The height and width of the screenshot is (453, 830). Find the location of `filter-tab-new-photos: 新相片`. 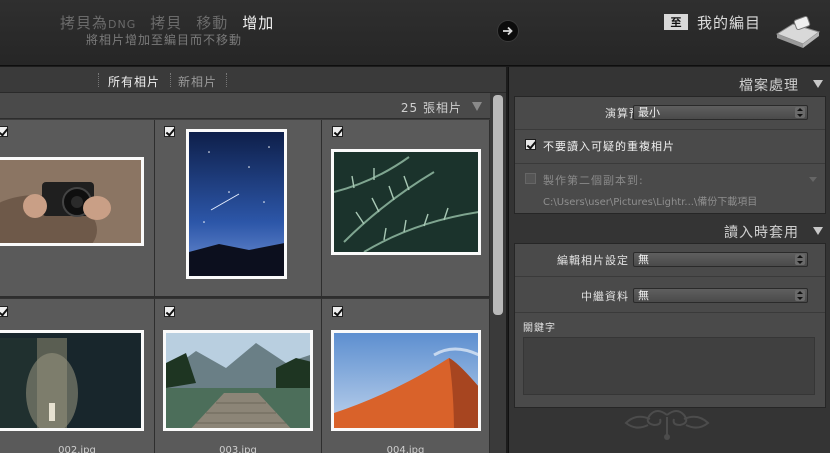

filter-tab-new-photos: 新相片 is located at coordinates (197, 81).